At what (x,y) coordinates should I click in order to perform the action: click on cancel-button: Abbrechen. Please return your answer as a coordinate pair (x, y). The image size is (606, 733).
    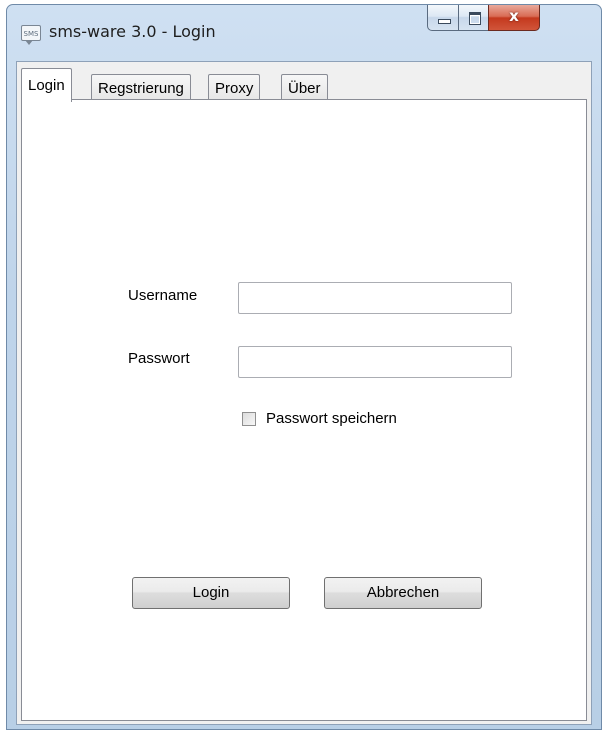
    Looking at the image, I should click on (403, 593).